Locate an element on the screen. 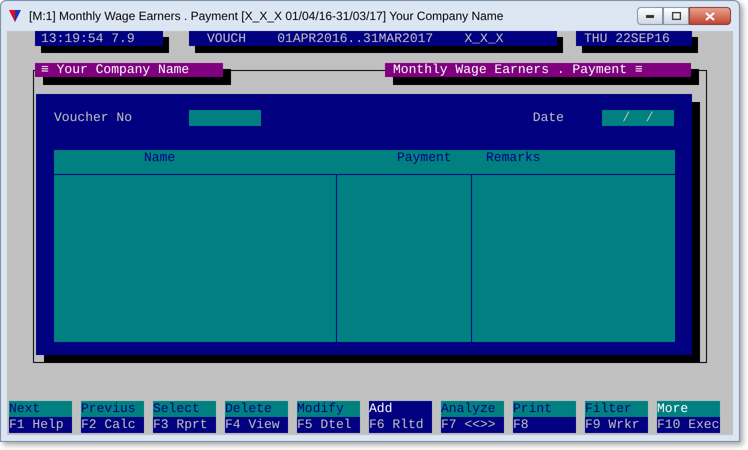 The image size is (748, 450). column-header: Remarks is located at coordinates (513, 158).